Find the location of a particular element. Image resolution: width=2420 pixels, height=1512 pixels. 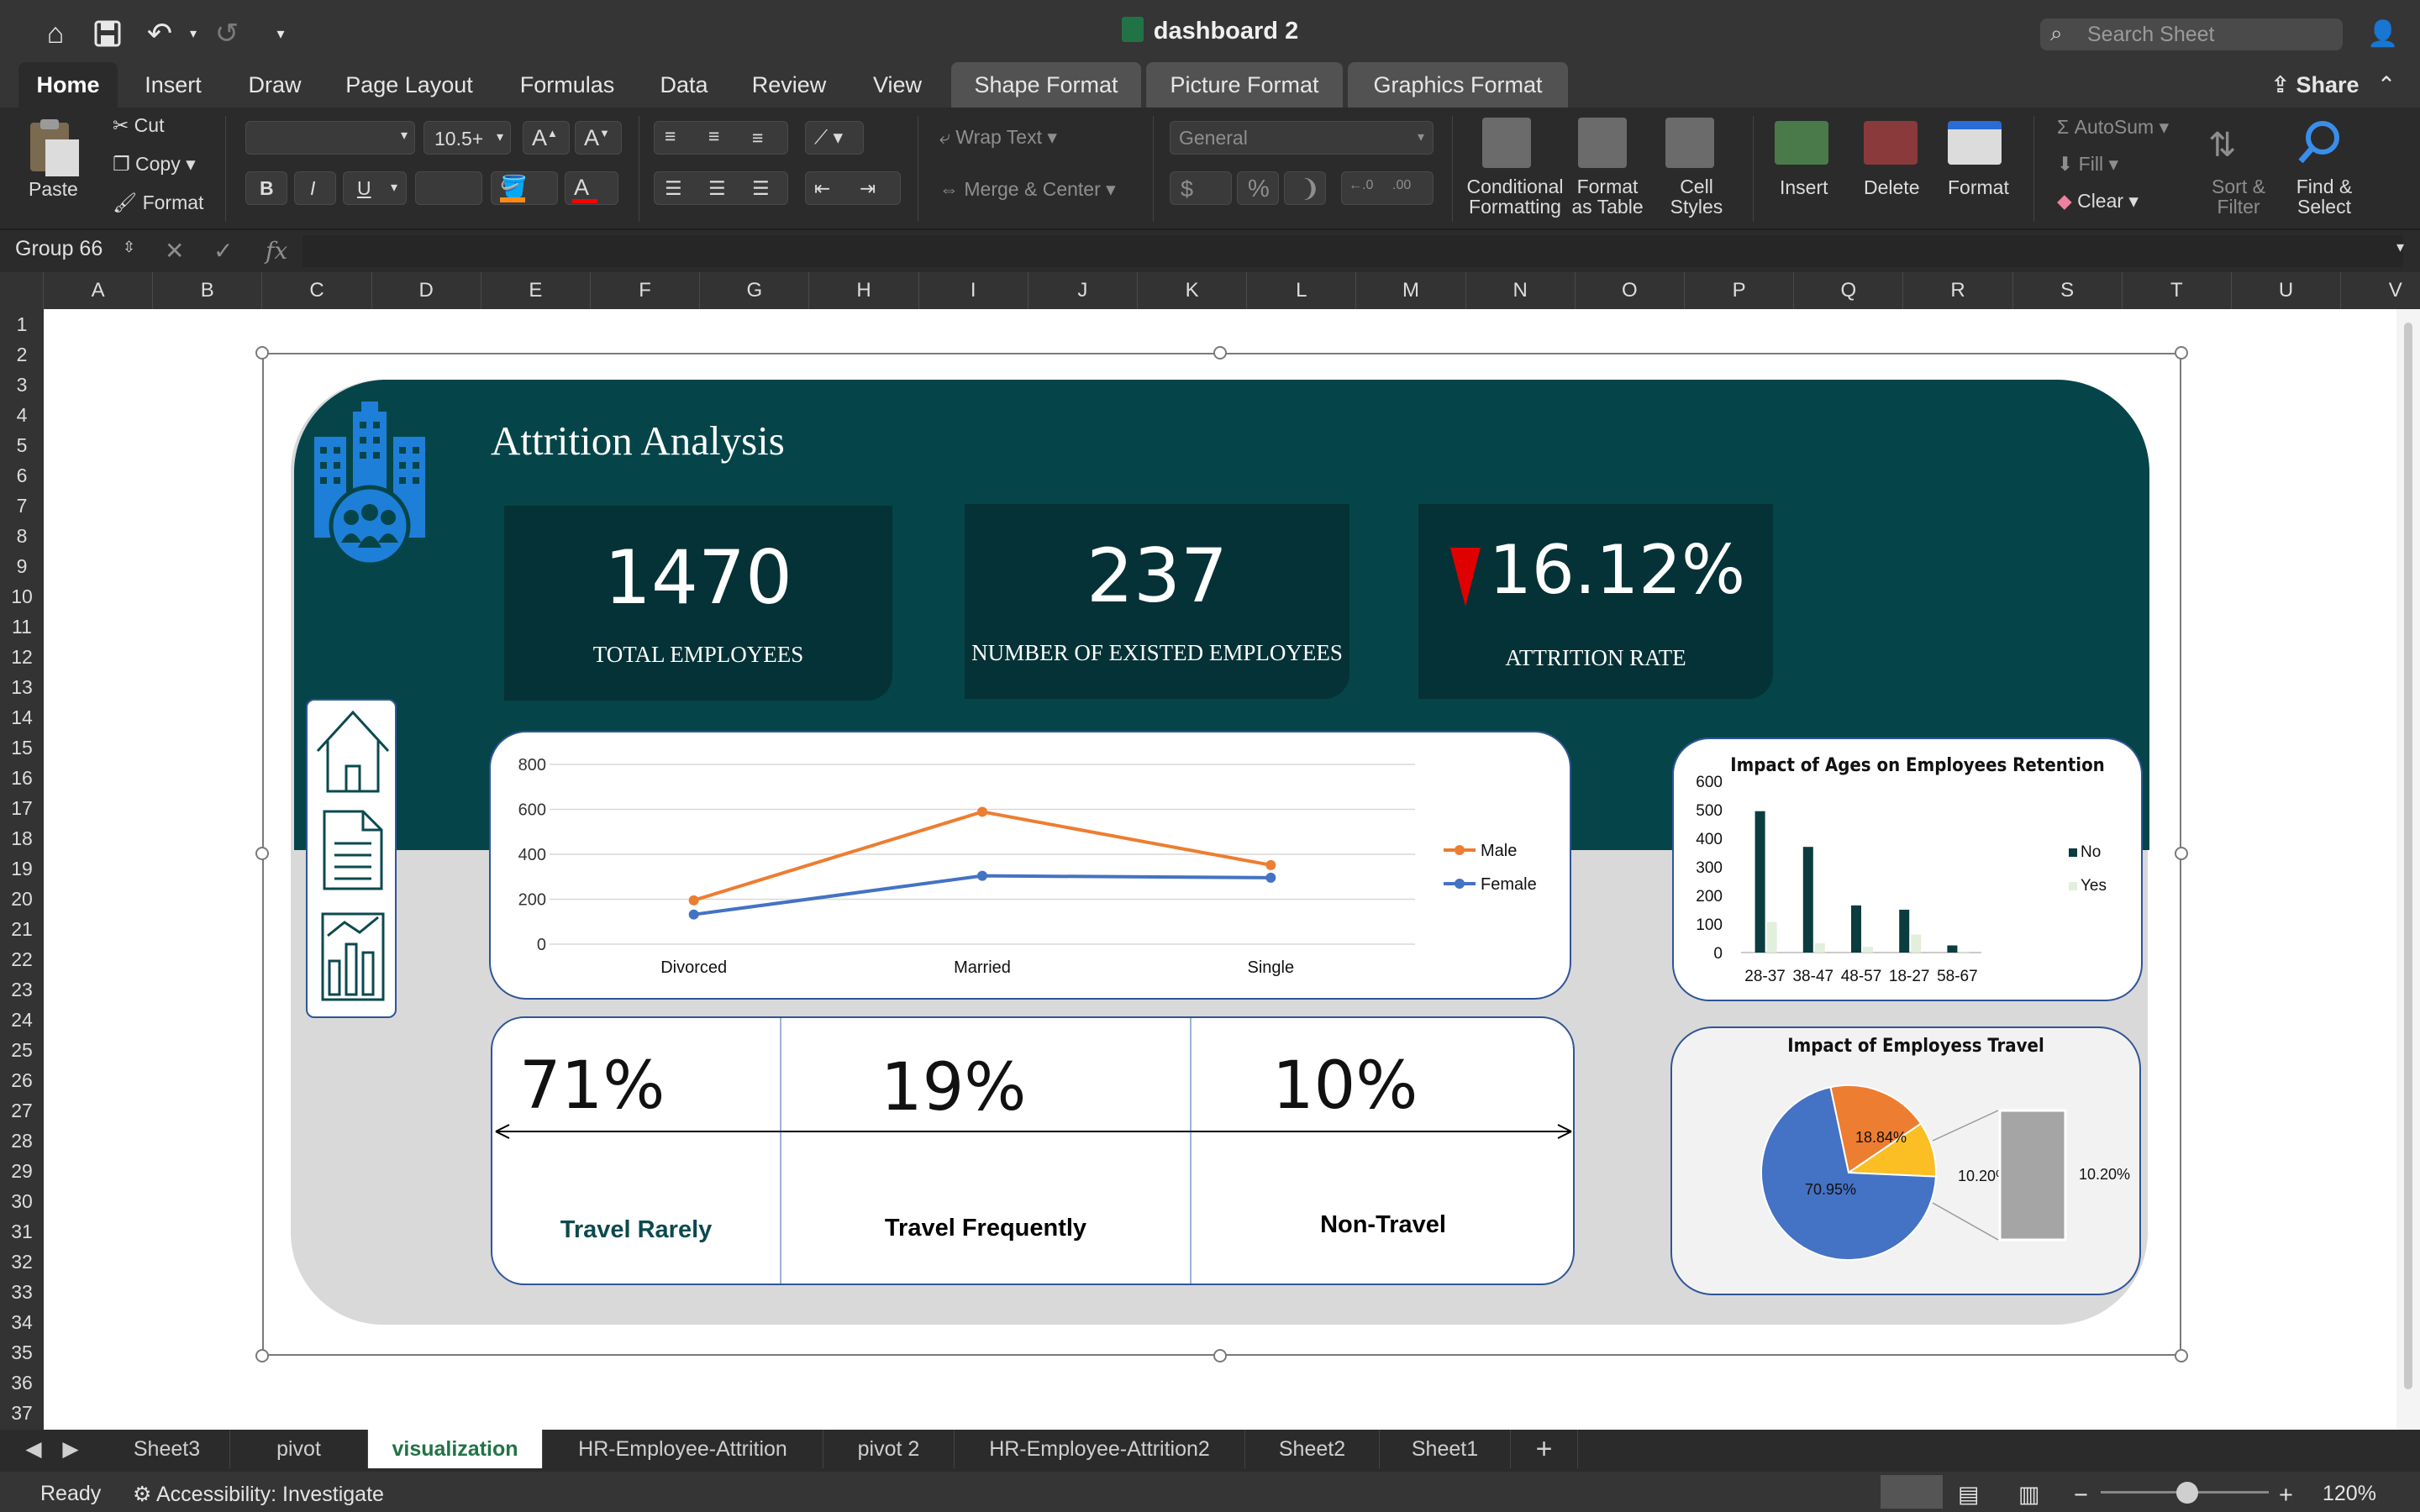

increase-decimal-icon: ←.0 is located at coordinates (1361, 185).